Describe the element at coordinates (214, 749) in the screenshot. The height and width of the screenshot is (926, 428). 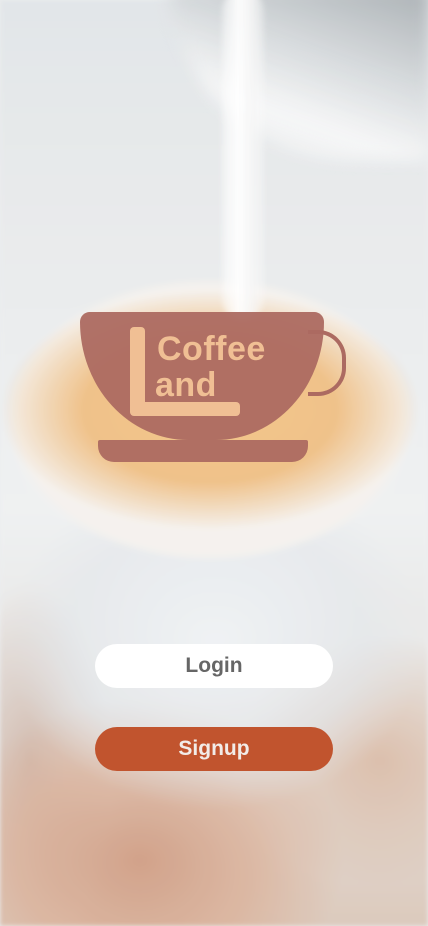
I see `signup-button: Signup` at that location.